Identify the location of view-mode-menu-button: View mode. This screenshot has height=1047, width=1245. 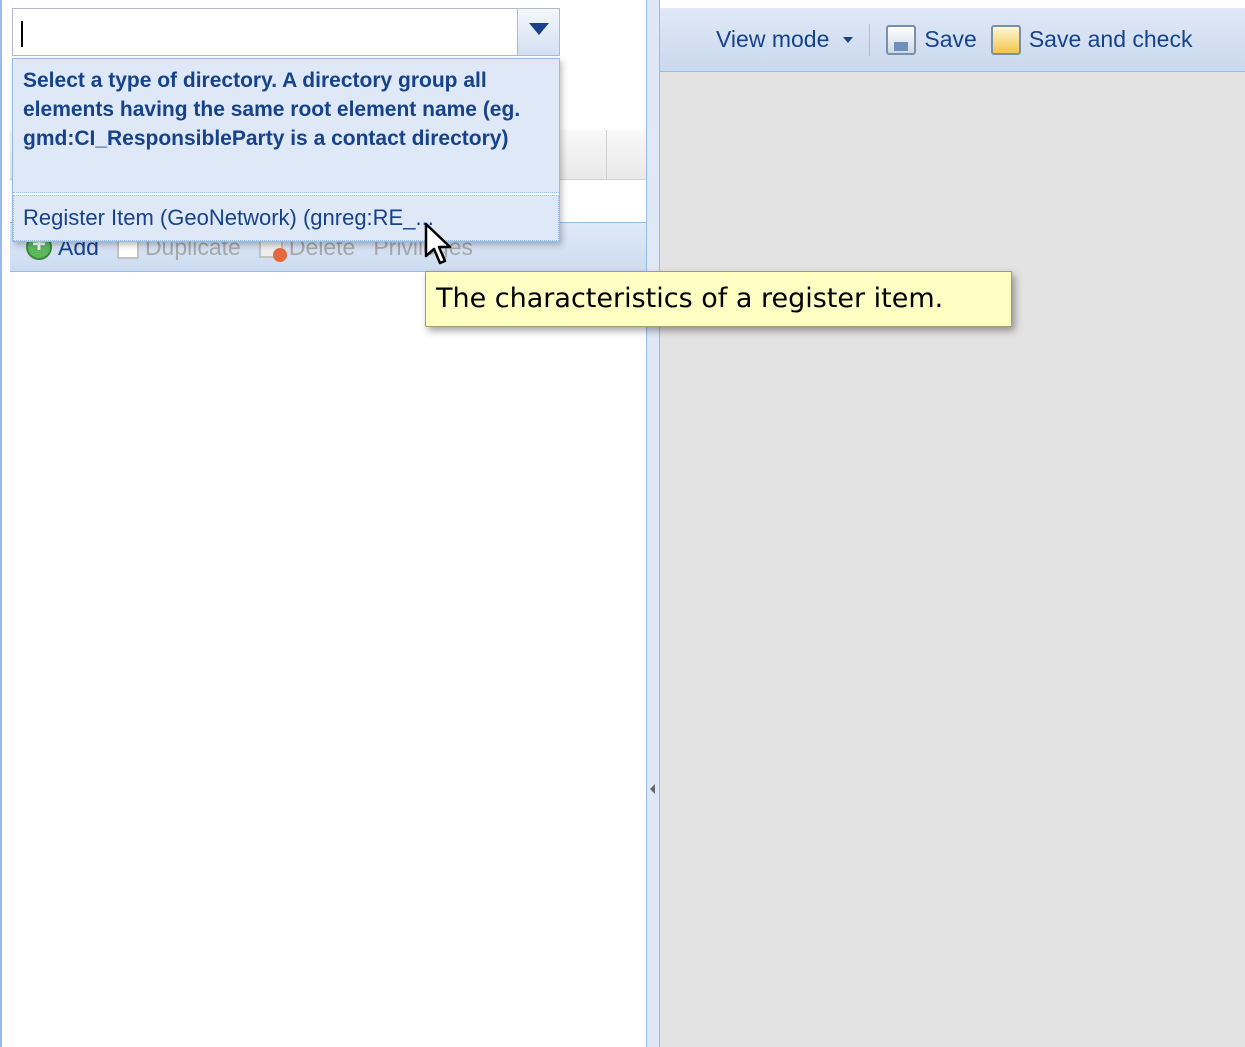
(785, 39).